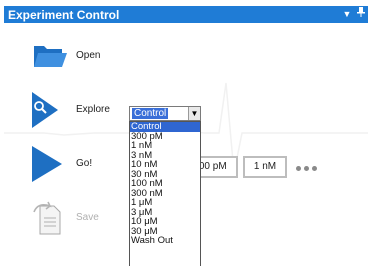 Image resolution: width=368 pixels, height=270 pixels. I want to click on chevron-down-icon: ▼, so click(194, 113).